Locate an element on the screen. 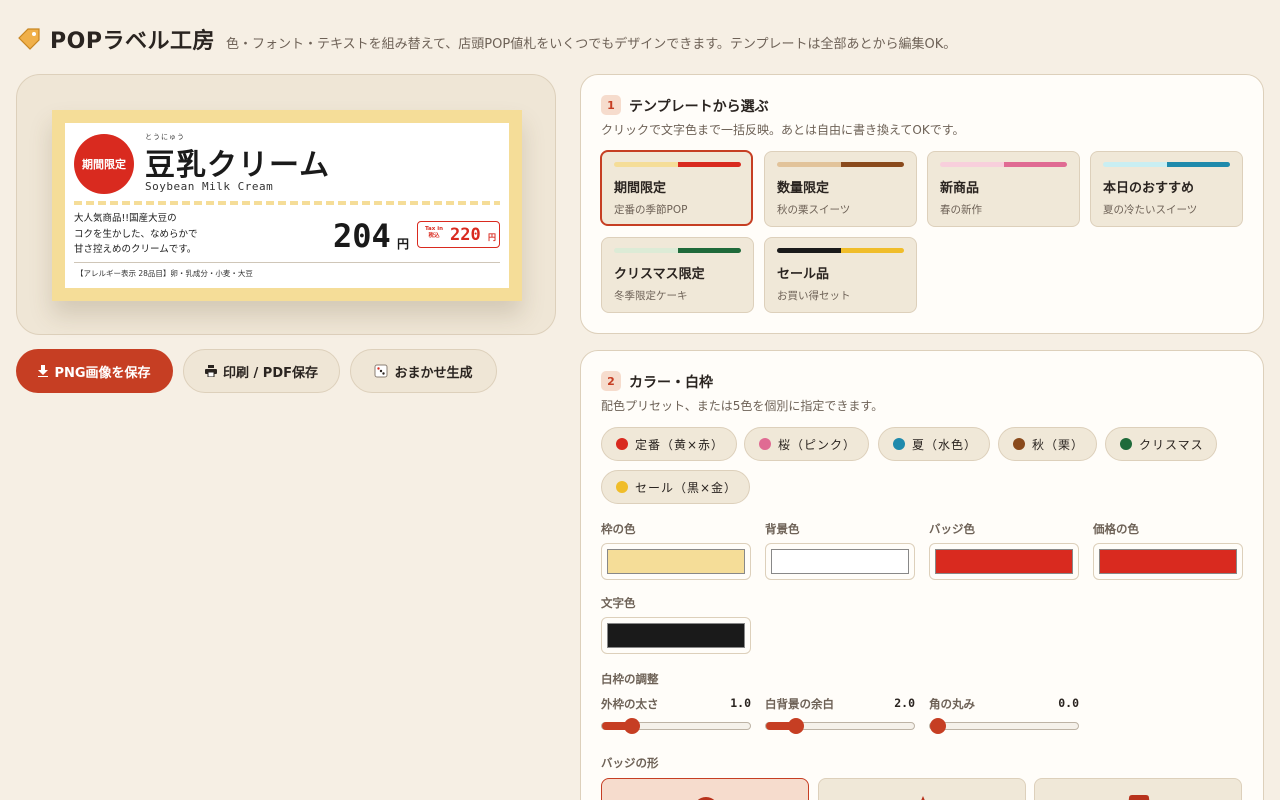 The width and height of the screenshot is (1280, 800). pop-tax-label: Tax in 税込 is located at coordinates (434, 233).